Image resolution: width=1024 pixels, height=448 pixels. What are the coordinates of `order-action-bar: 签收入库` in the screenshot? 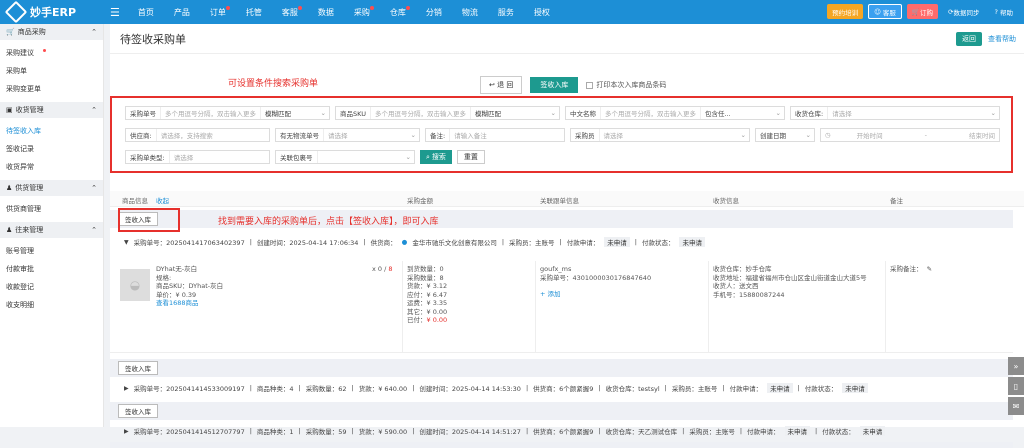 It's located at (561, 368).